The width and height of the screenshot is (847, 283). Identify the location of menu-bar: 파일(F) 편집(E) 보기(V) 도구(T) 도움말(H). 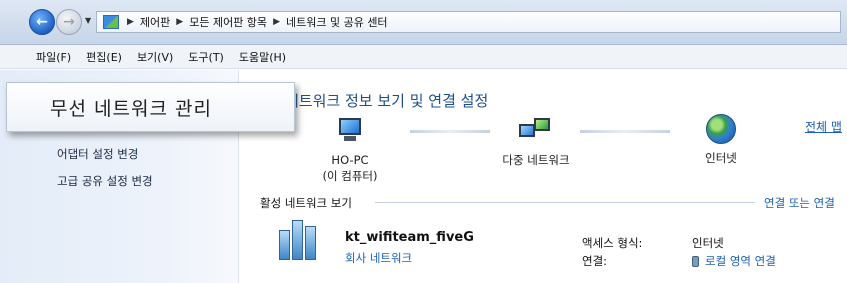
(423, 57).